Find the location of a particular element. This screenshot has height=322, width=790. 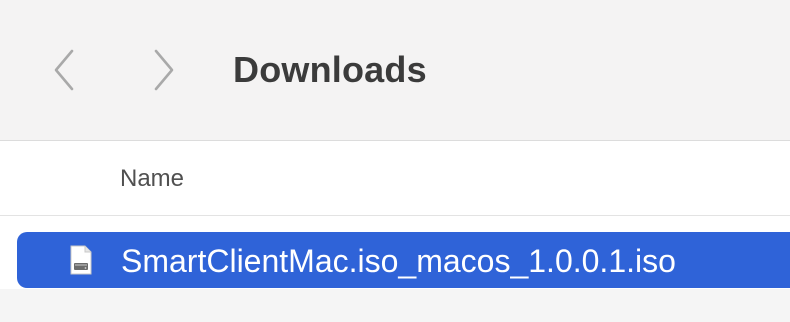

chevron-right-icon is located at coordinates (164, 70).